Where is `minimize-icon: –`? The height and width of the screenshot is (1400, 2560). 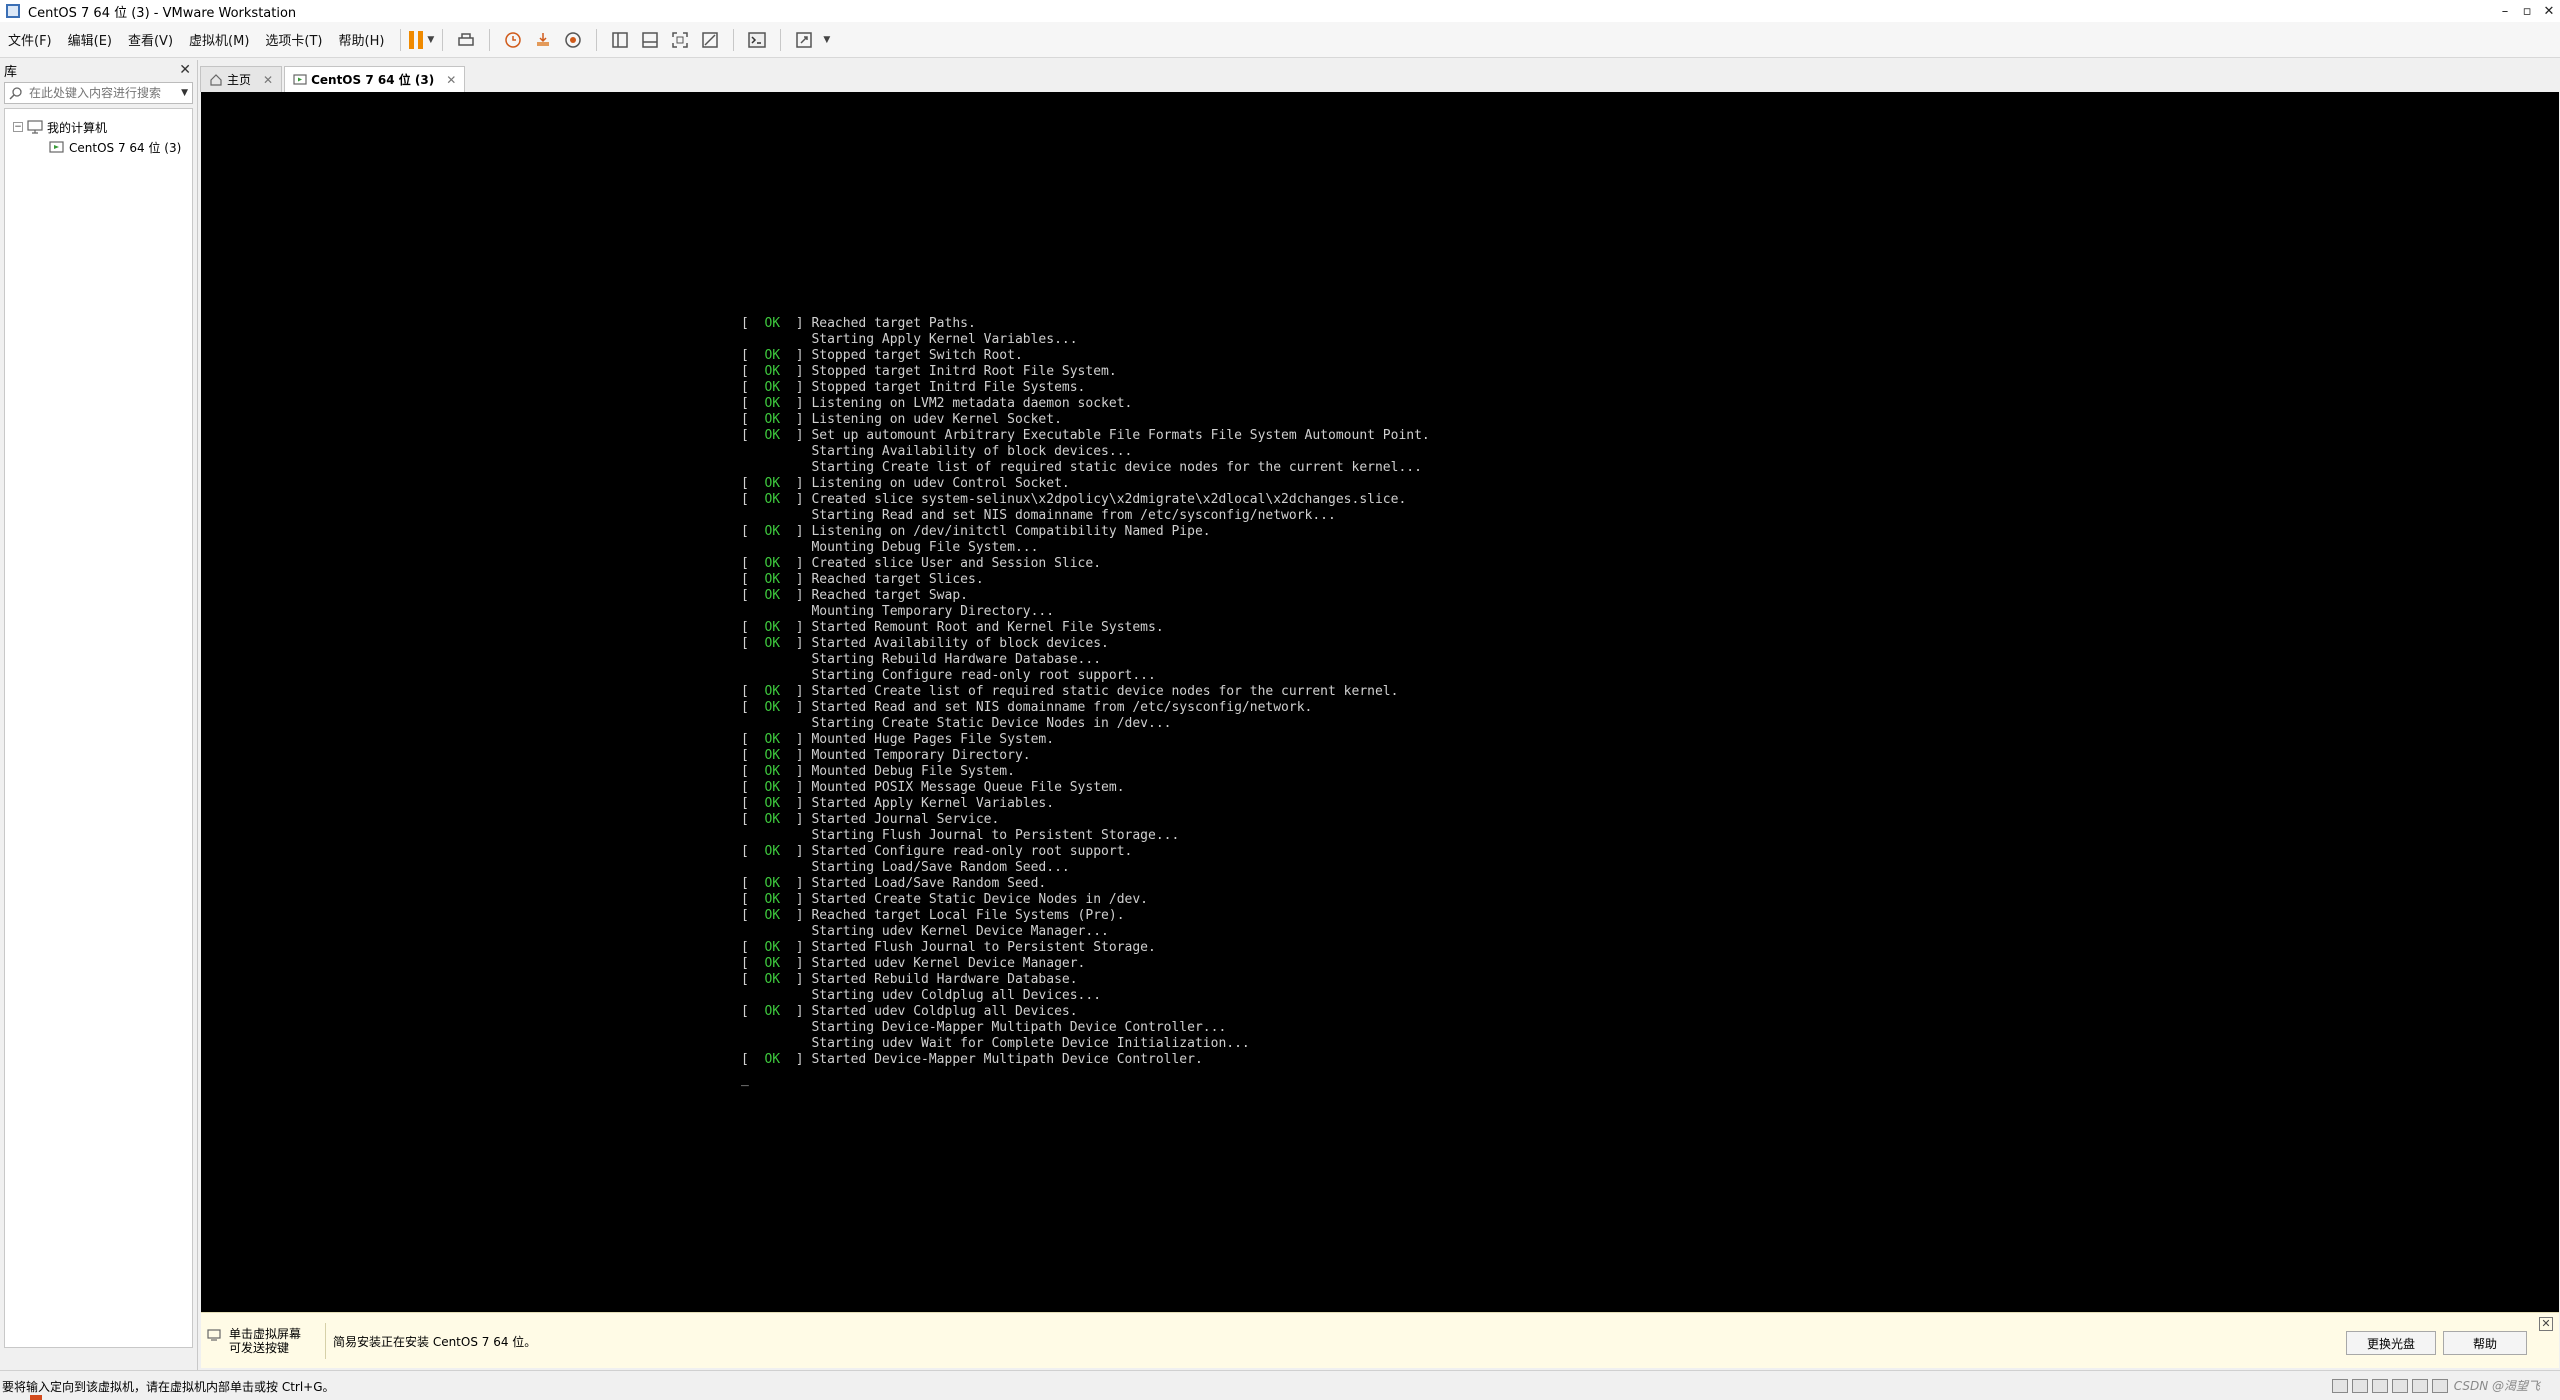 minimize-icon: – is located at coordinates (2505, 11).